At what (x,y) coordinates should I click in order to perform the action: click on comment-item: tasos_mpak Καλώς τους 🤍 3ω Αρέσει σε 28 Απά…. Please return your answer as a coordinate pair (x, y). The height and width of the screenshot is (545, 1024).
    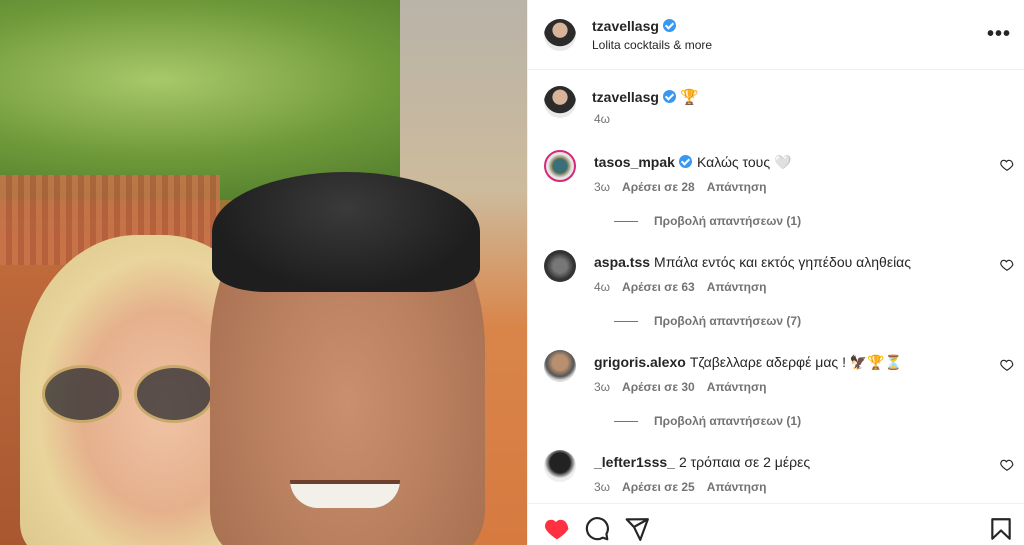
    Looking at the image, I should click on (779, 189).